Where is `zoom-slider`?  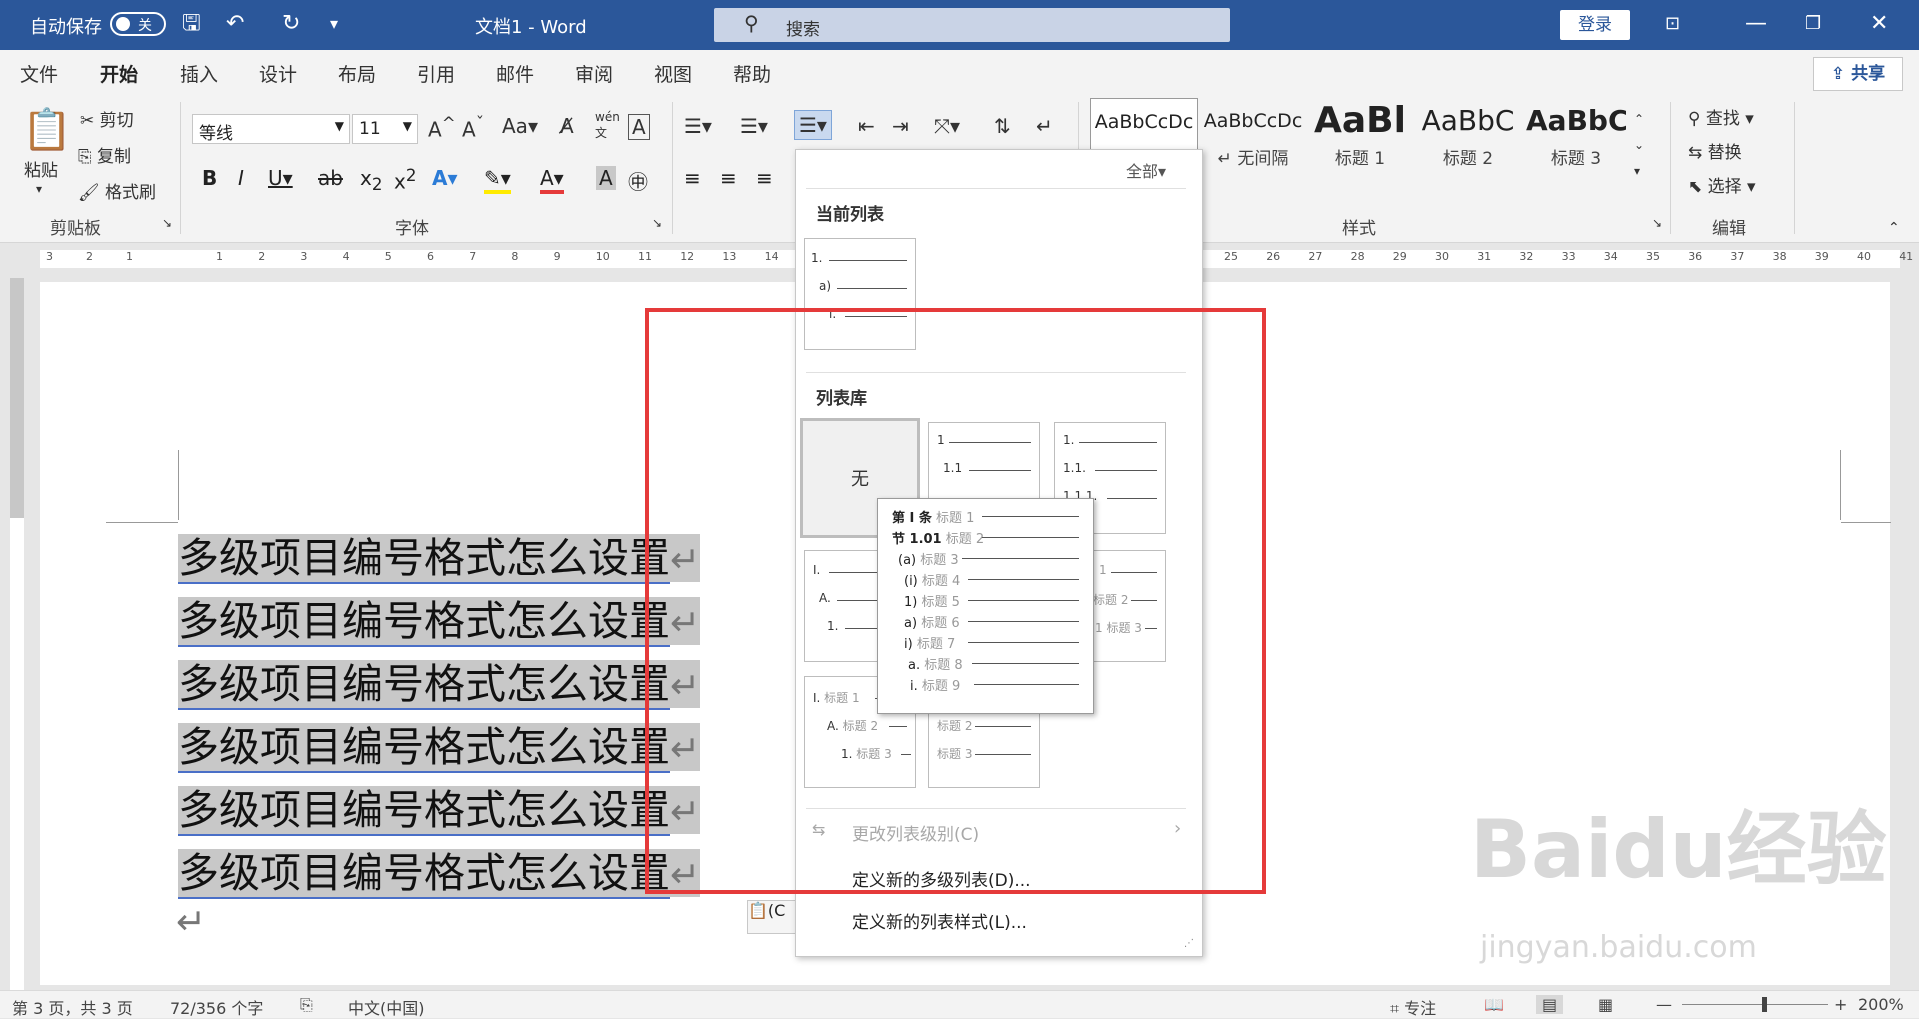 zoom-slider is located at coordinates (1755, 1004).